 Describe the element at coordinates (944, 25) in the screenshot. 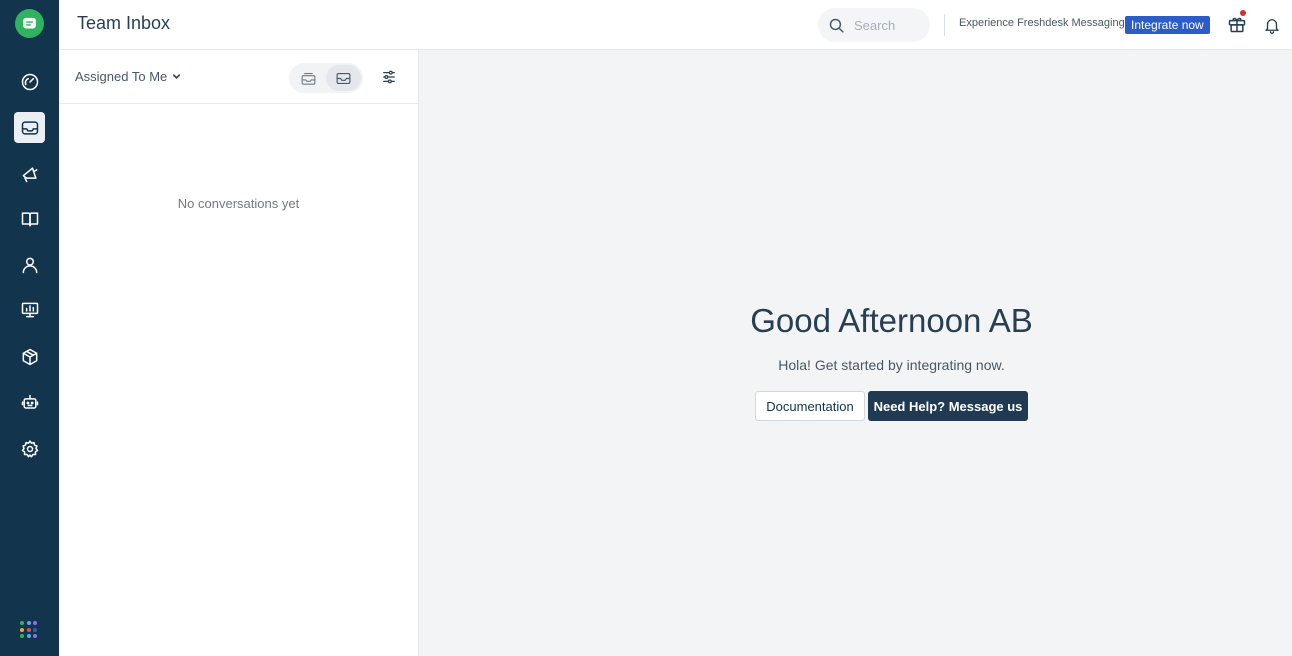

I see `header-divider` at that location.